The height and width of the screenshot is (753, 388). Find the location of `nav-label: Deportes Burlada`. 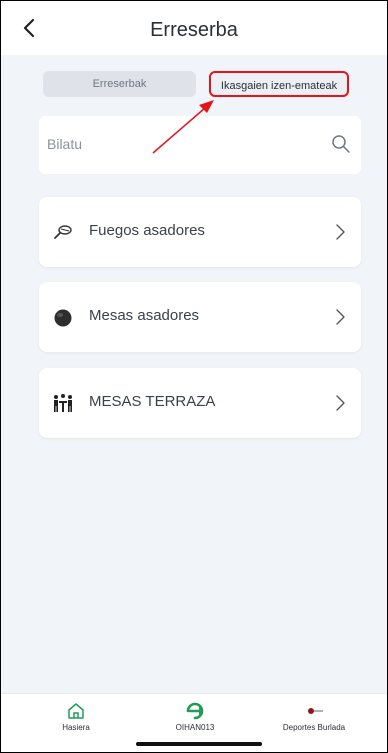

nav-label: Deportes Burlada is located at coordinates (314, 727).